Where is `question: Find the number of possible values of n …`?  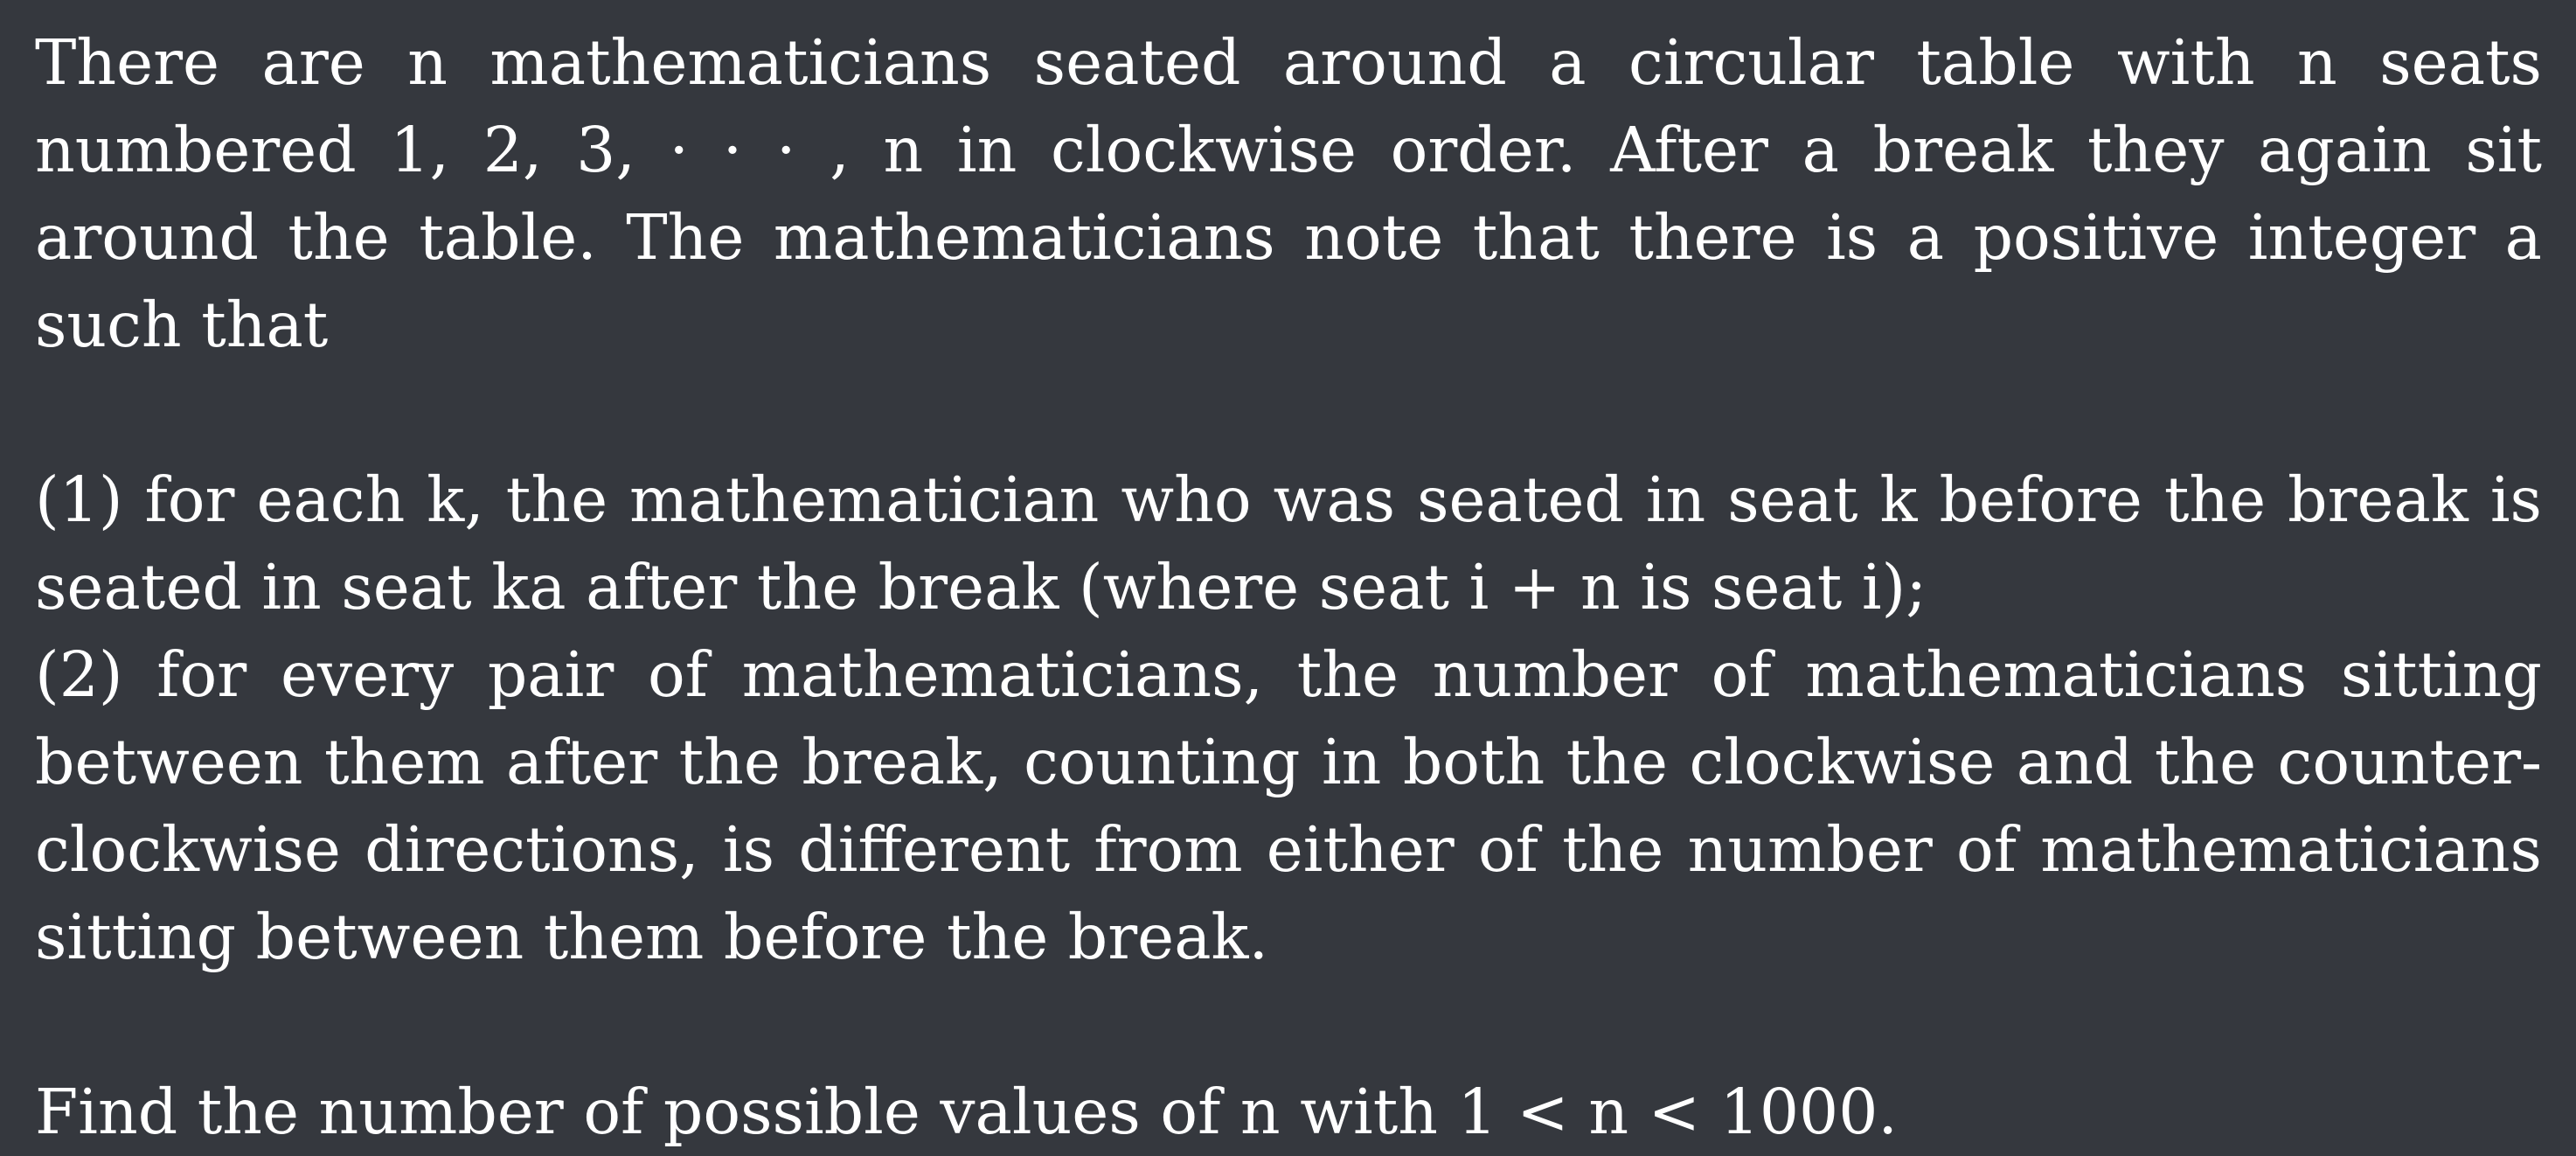 question: Find the number of possible values of n … is located at coordinates (966, 1112).